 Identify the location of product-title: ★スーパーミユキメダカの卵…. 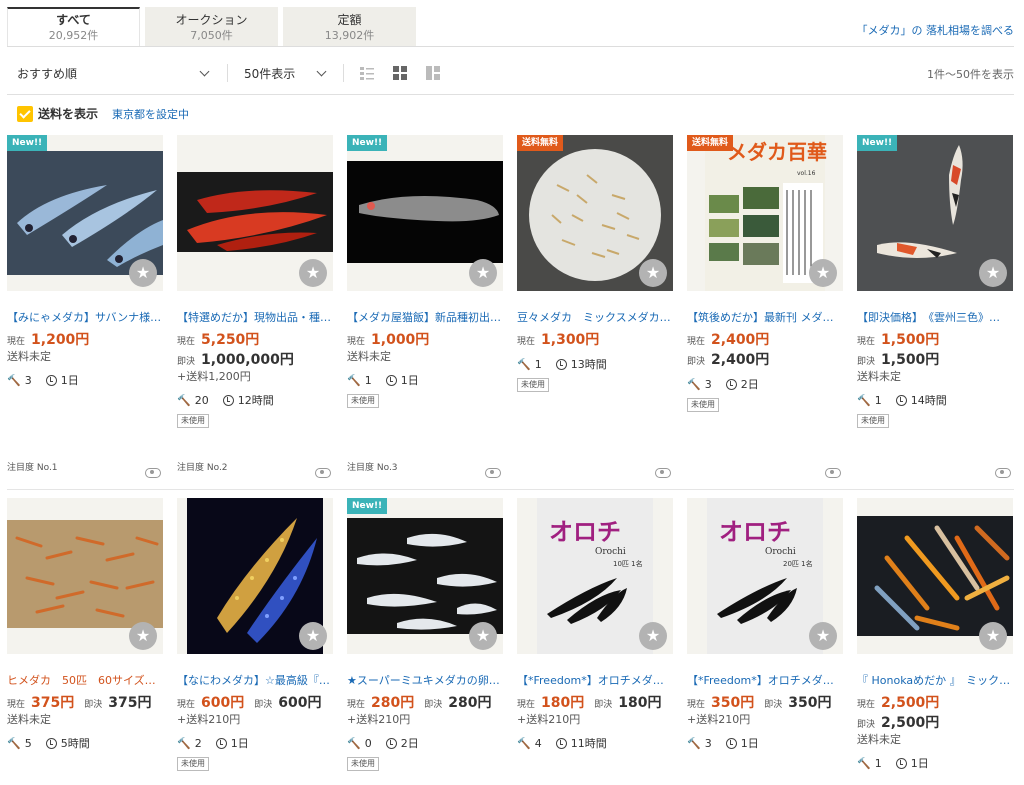
(425, 680).